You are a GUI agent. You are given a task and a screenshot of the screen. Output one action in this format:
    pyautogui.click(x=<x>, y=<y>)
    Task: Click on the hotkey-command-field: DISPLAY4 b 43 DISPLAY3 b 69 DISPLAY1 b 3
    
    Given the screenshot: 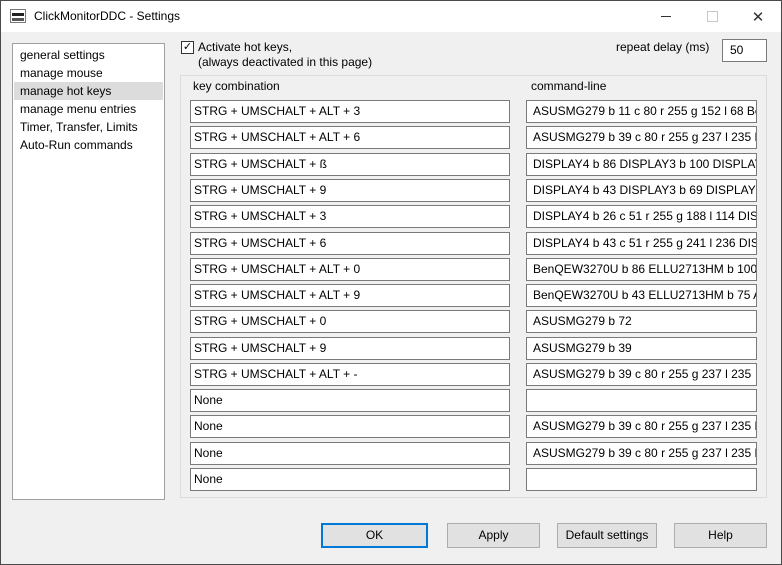 What is the action you would take?
    pyautogui.click(x=641, y=190)
    